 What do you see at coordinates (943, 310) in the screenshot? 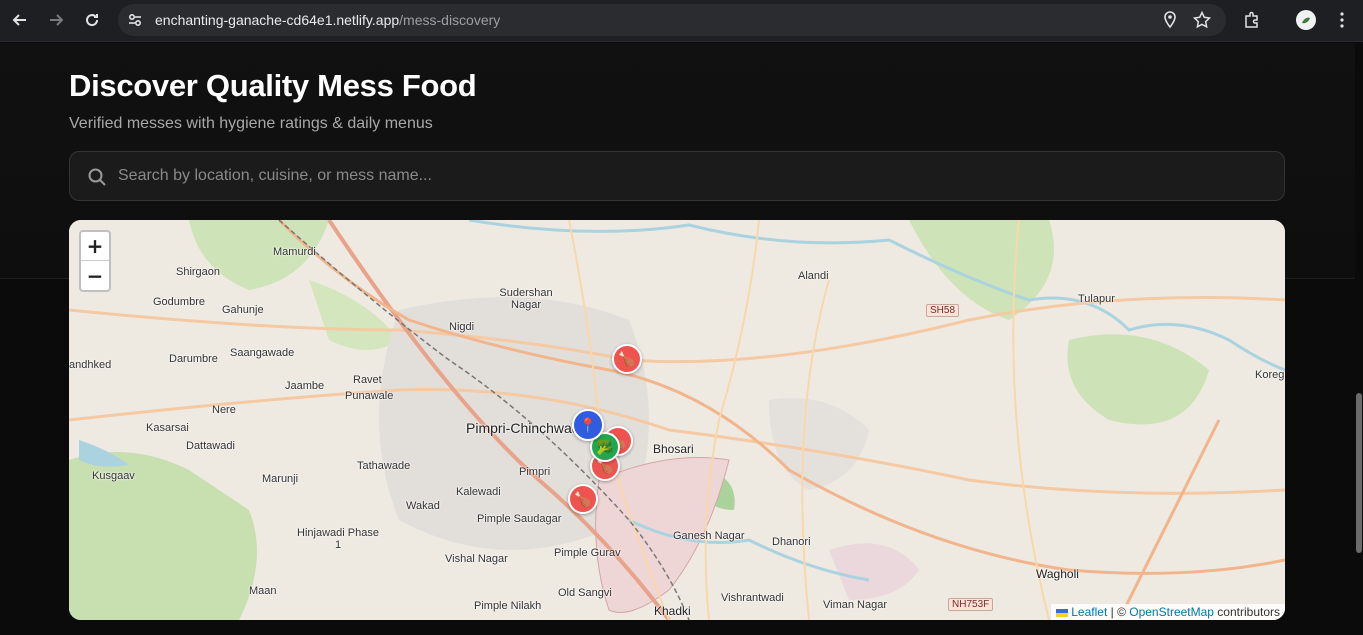
I see `road-shield: SH58` at bounding box center [943, 310].